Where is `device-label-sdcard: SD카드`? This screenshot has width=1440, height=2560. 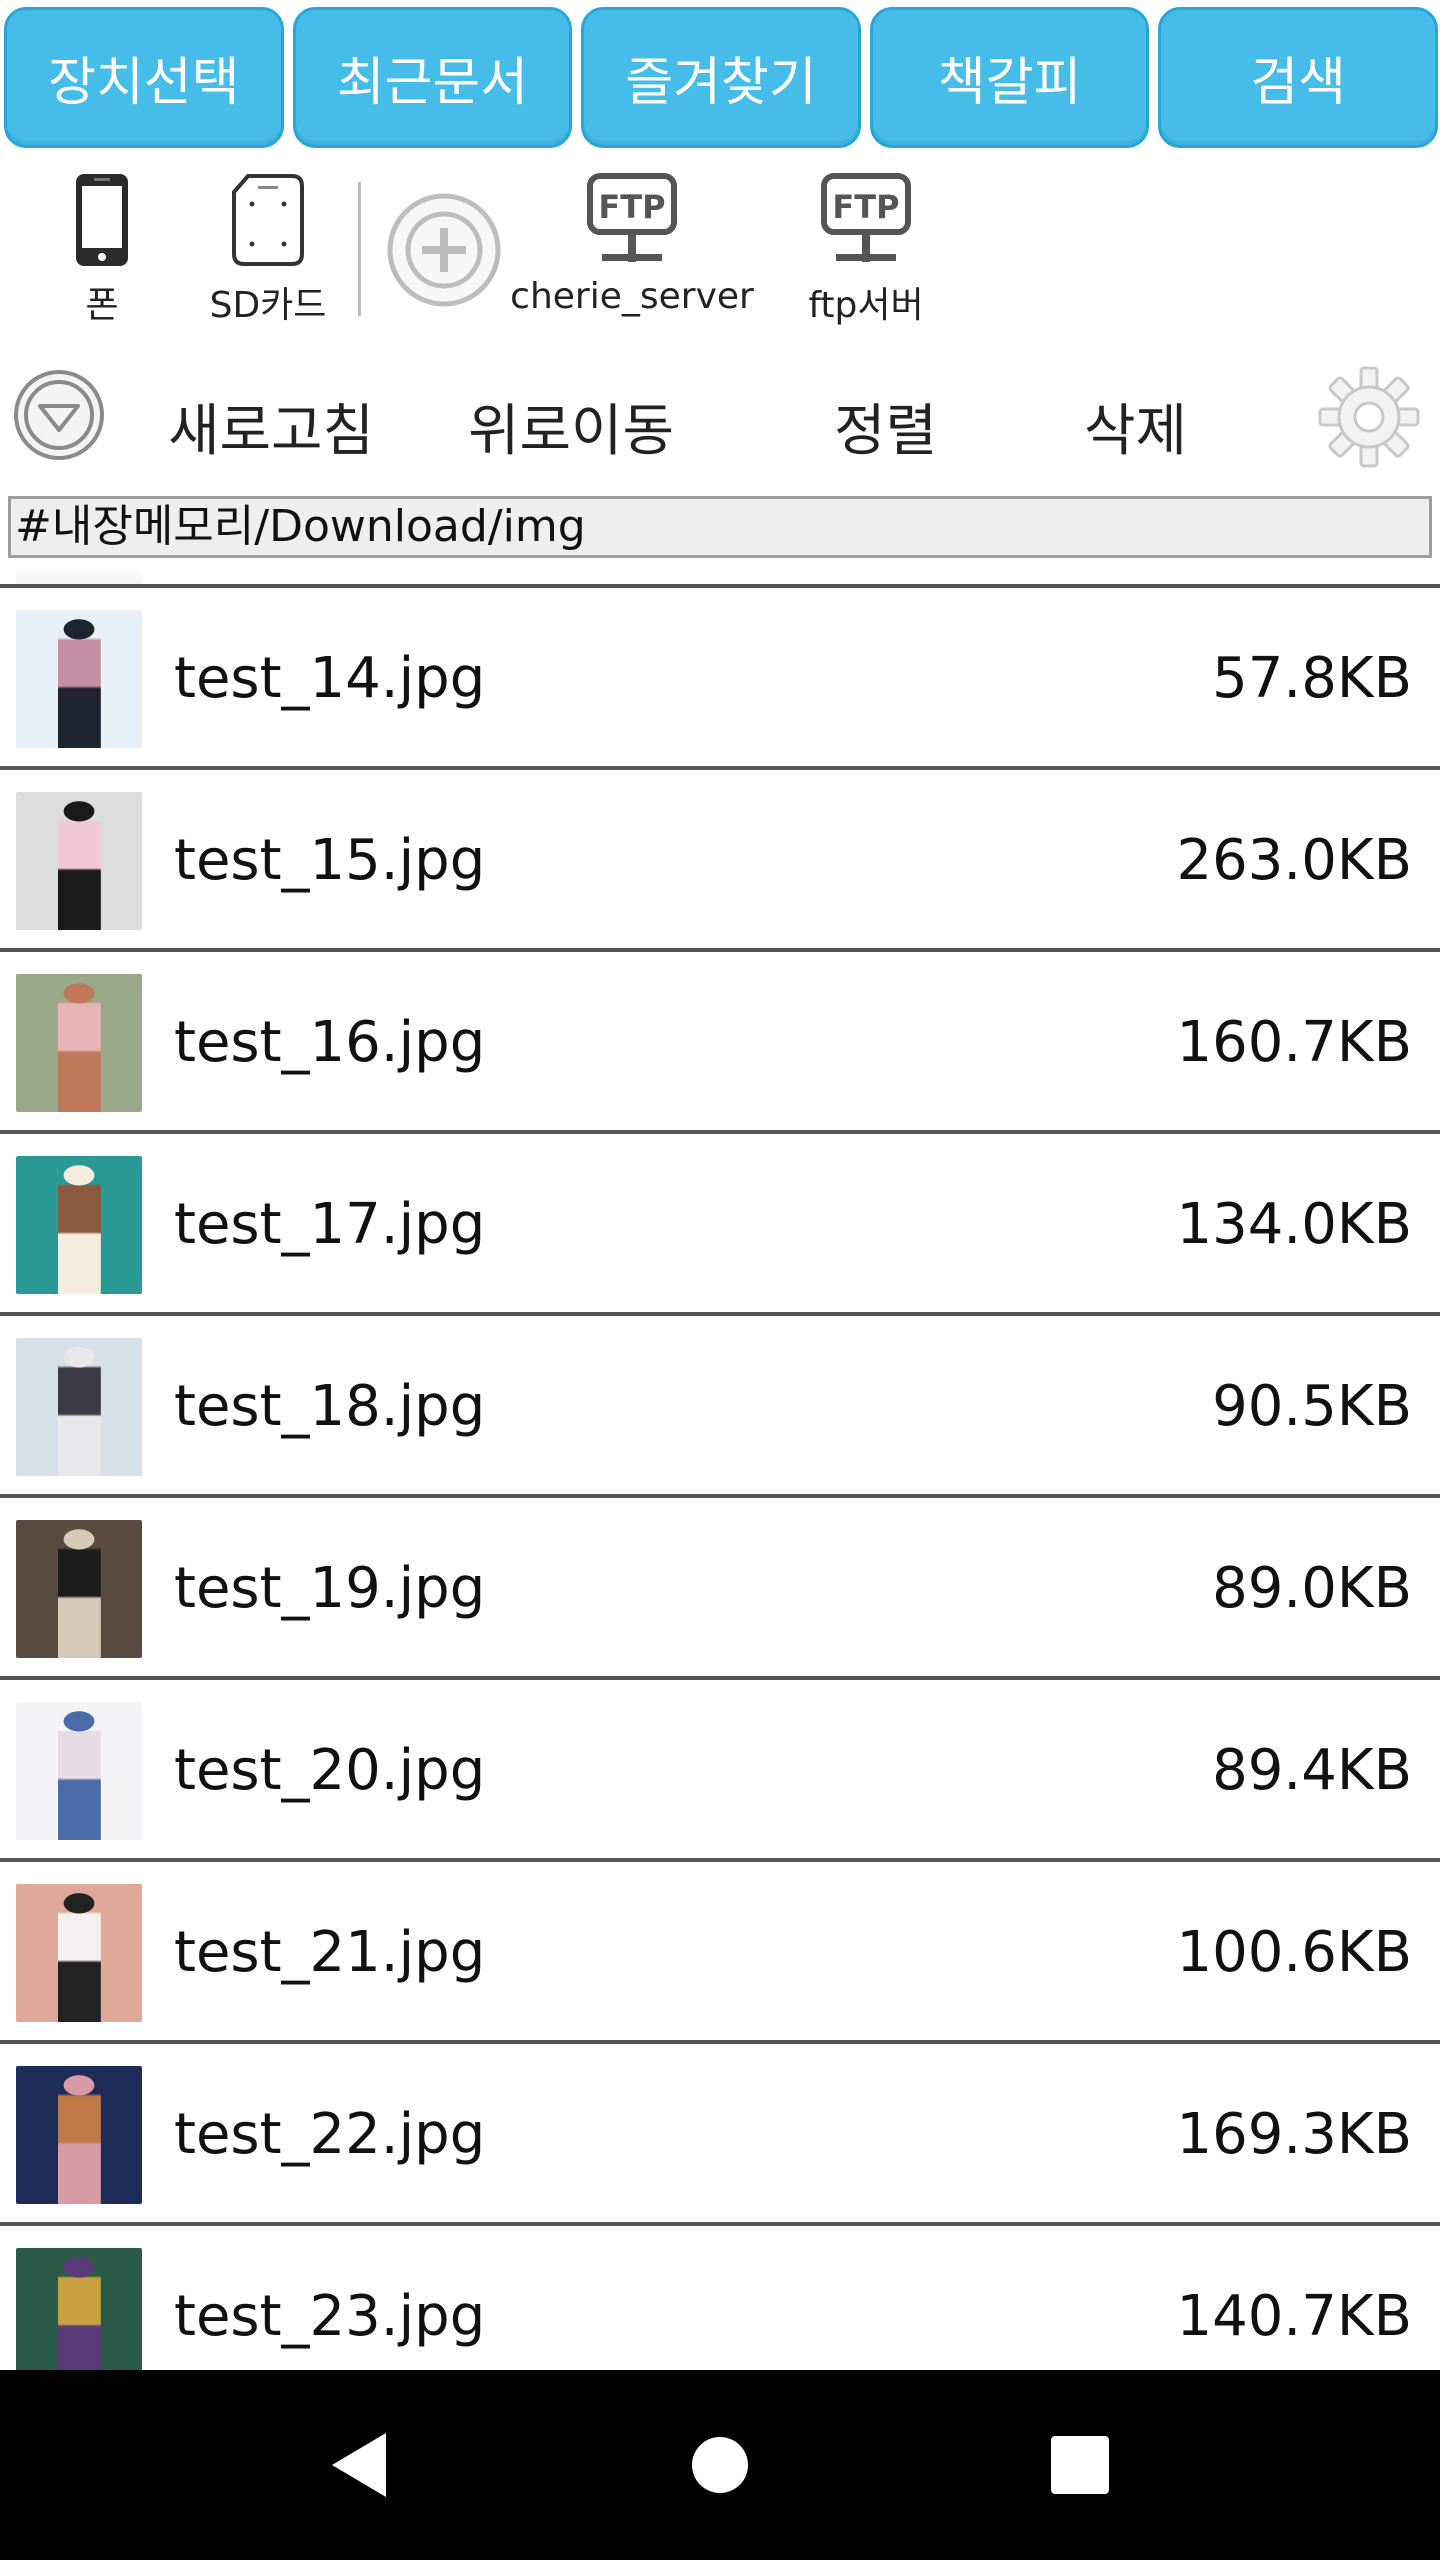 device-label-sdcard: SD카드 is located at coordinates (268, 305).